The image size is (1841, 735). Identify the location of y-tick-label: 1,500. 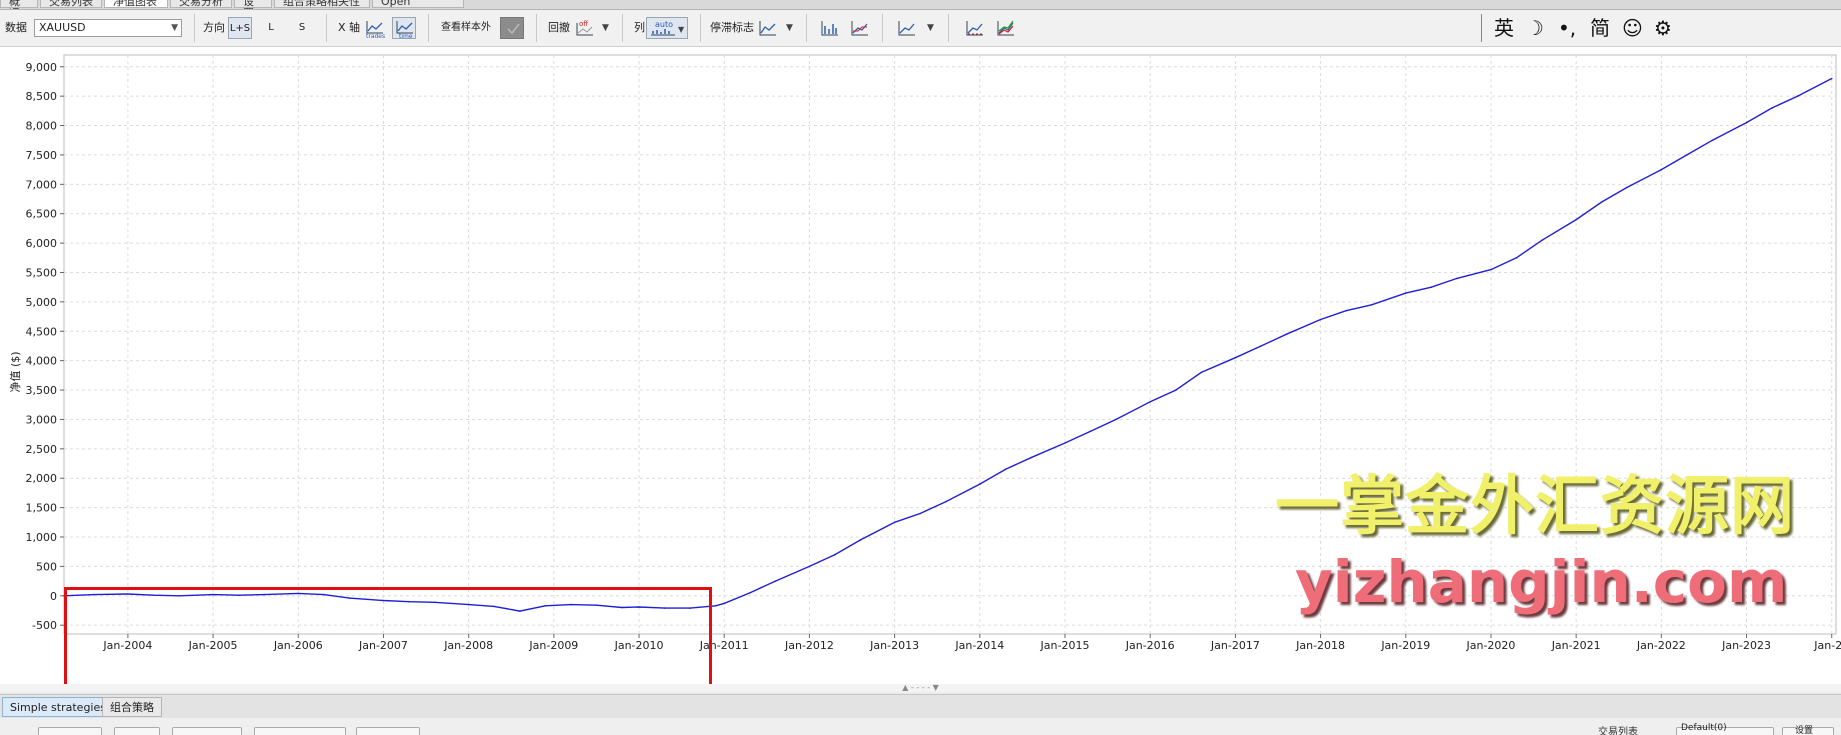
(42, 508).